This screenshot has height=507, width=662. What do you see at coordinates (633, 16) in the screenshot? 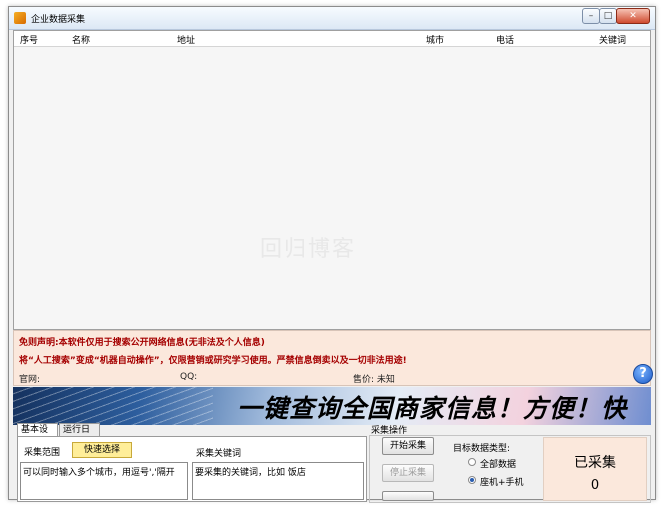
I see `close-button: ✕` at bounding box center [633, 16].